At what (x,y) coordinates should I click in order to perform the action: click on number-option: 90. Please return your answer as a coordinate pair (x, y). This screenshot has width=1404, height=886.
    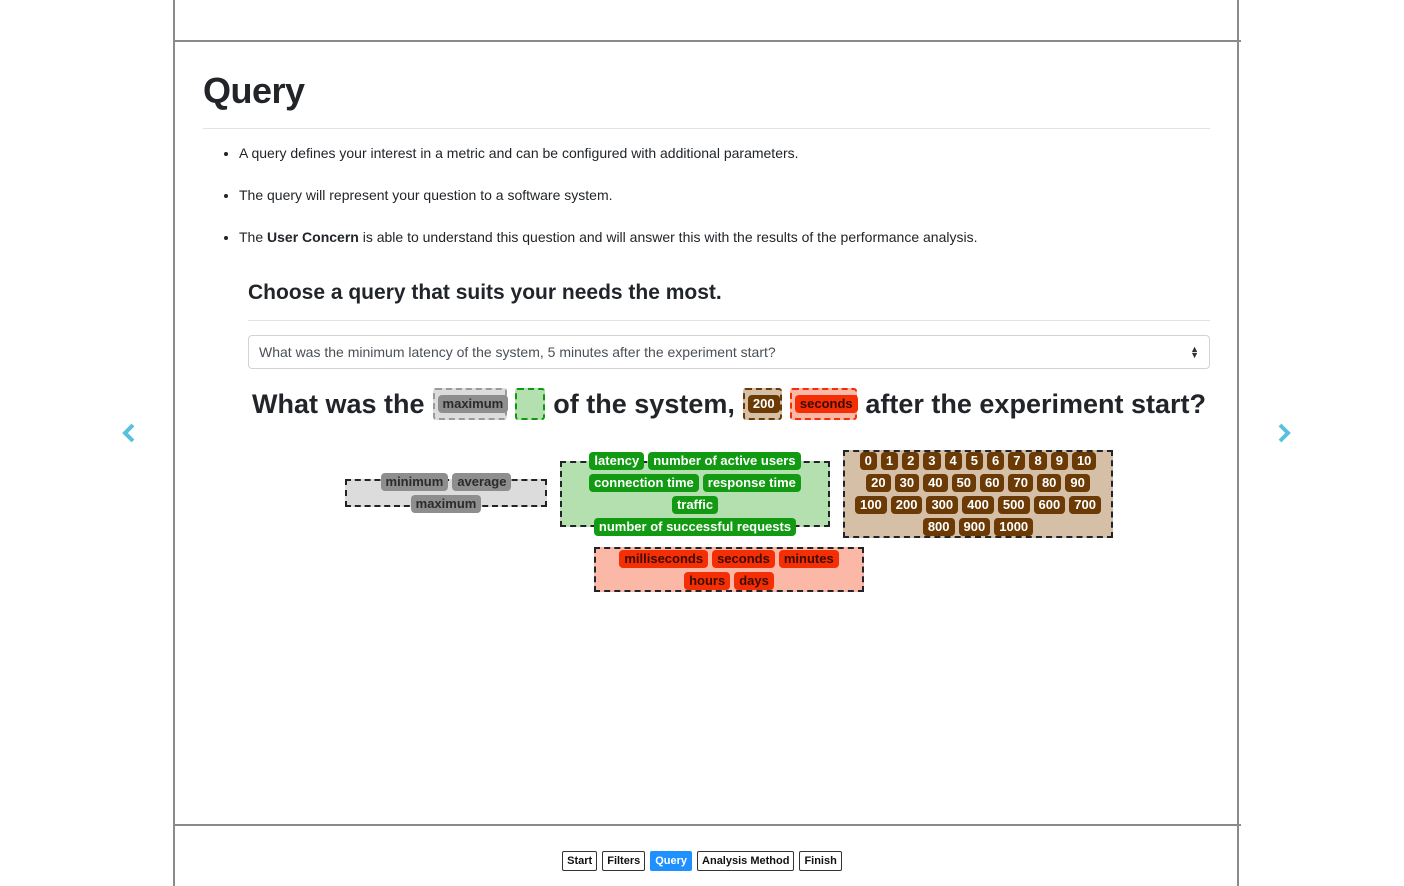
    Looking at the image, I should click on (1077, 483).